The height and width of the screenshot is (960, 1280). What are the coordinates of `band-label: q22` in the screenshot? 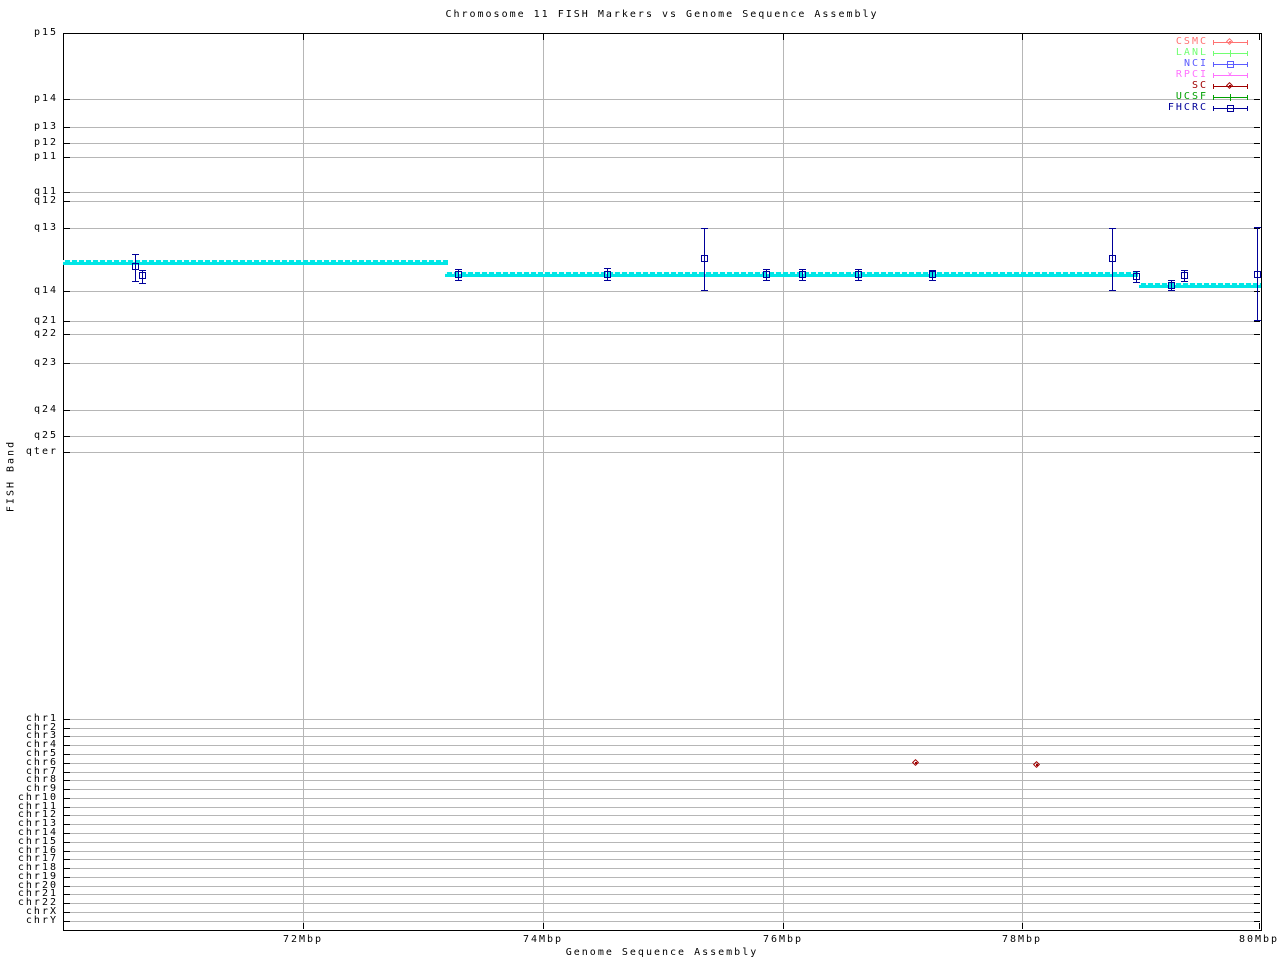 It's located at (45, 333).